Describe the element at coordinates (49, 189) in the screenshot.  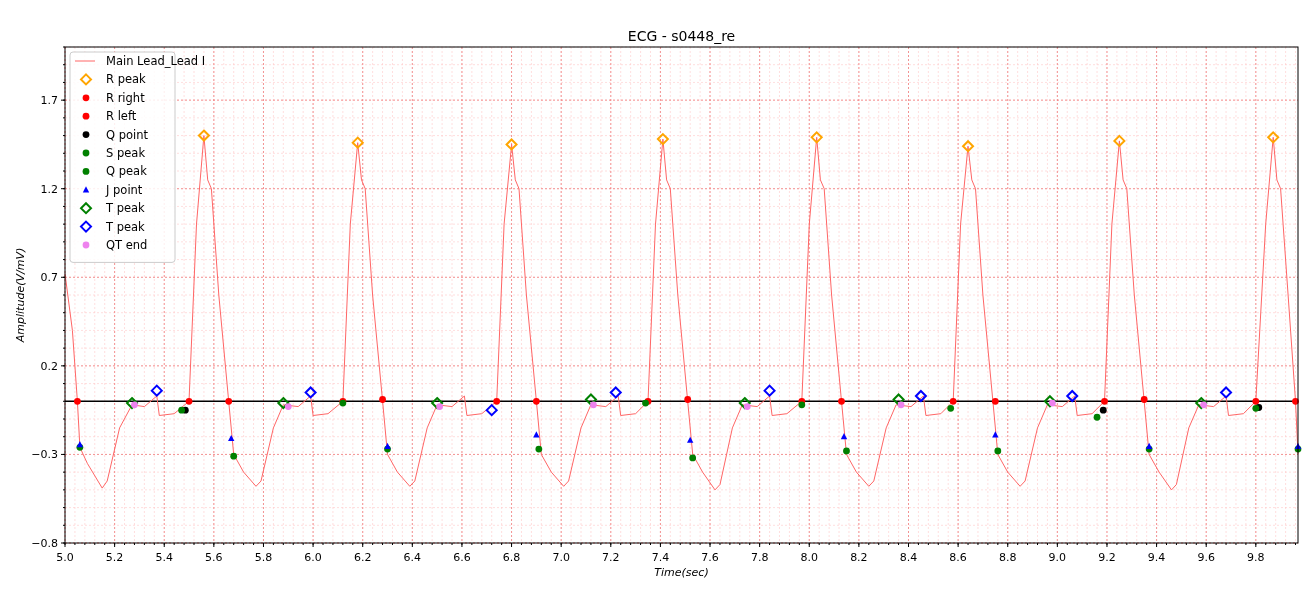
I see `tick-label: 1.2` at that location.